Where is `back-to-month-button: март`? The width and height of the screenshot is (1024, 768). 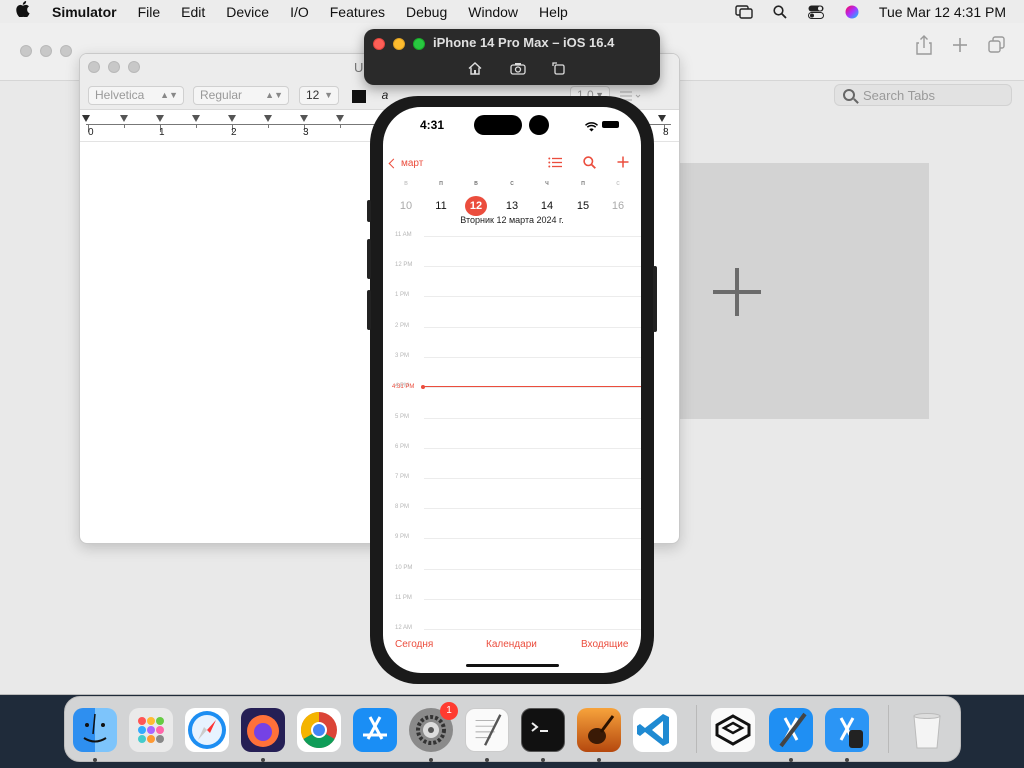
back-to-month-button: март is located at coordinates (405, 163).